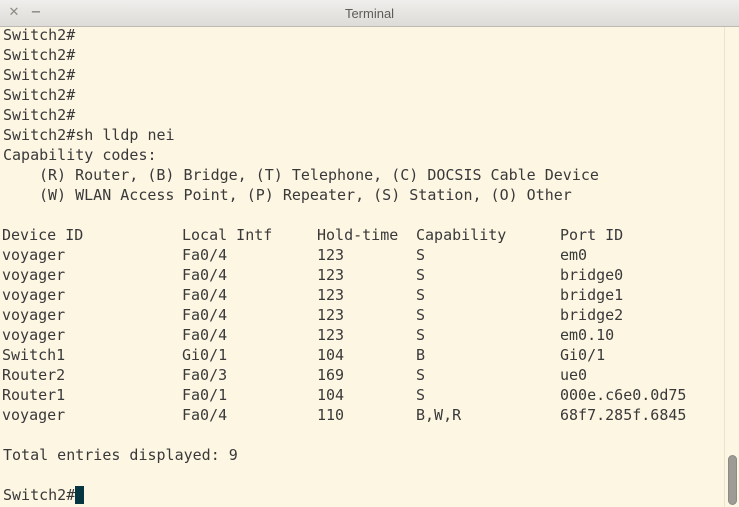 The image size is (739, 507). What do you see at coordinates (362, 375) in the screenshot?
I see `table-row: Router2 Fa0/3 169 S ue0` at bounding box center [362, 375].